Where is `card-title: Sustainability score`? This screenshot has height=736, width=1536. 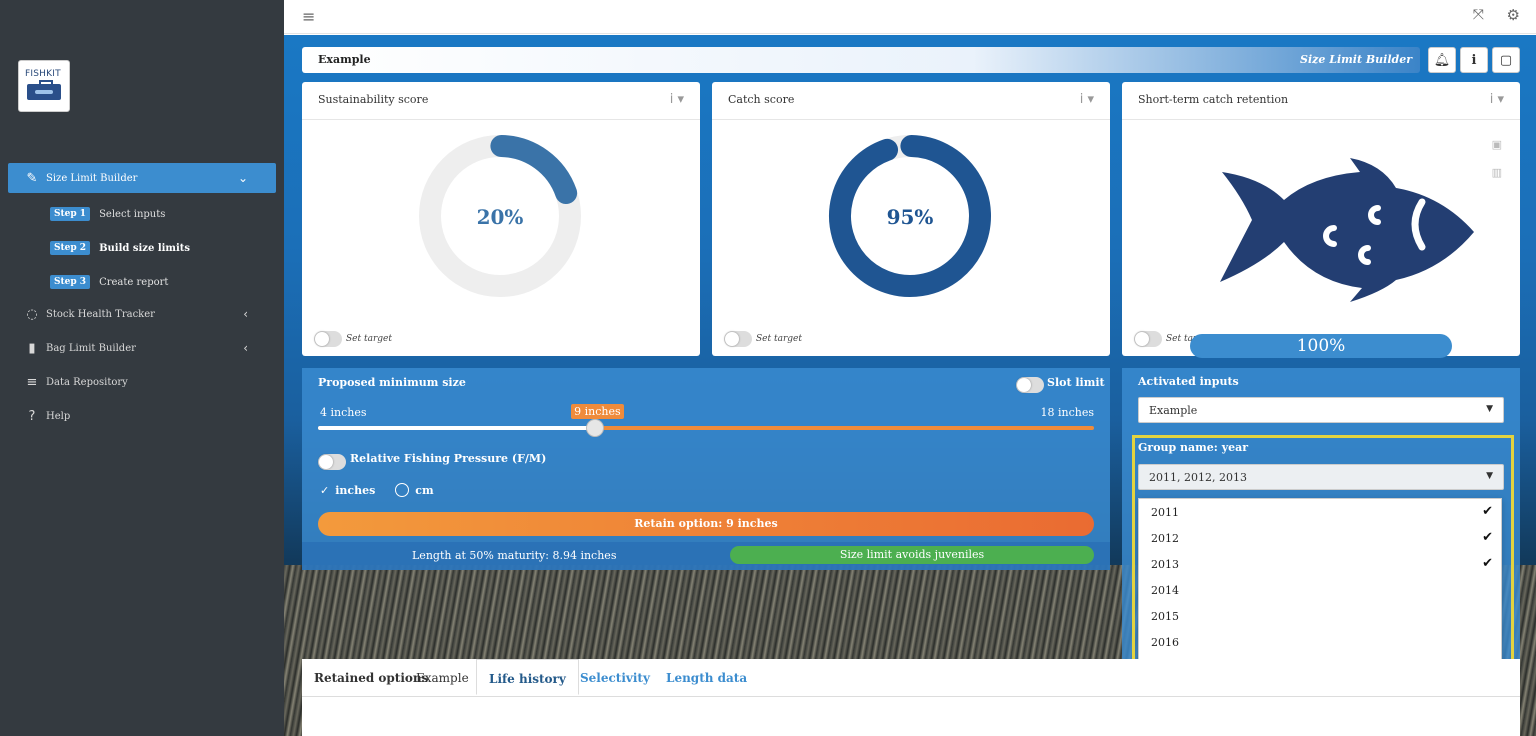
card-title: Sustainability score is located at coordinates (373, 99).